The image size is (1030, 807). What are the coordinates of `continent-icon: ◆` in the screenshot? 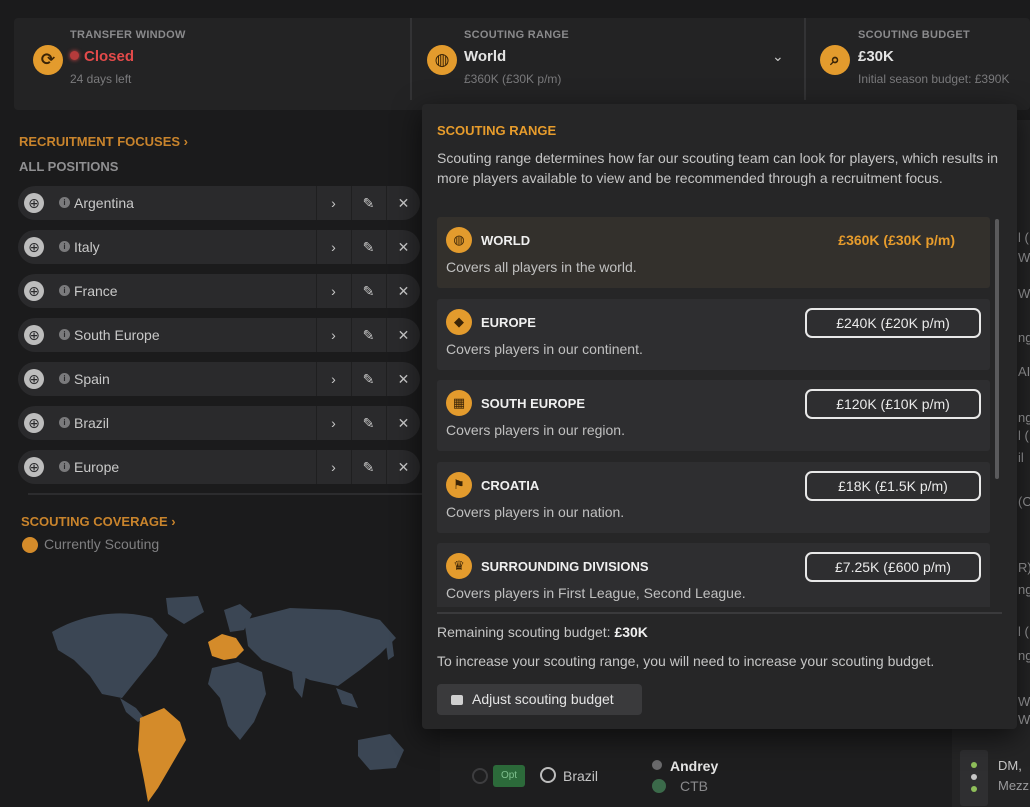 It's located at (459, 321).